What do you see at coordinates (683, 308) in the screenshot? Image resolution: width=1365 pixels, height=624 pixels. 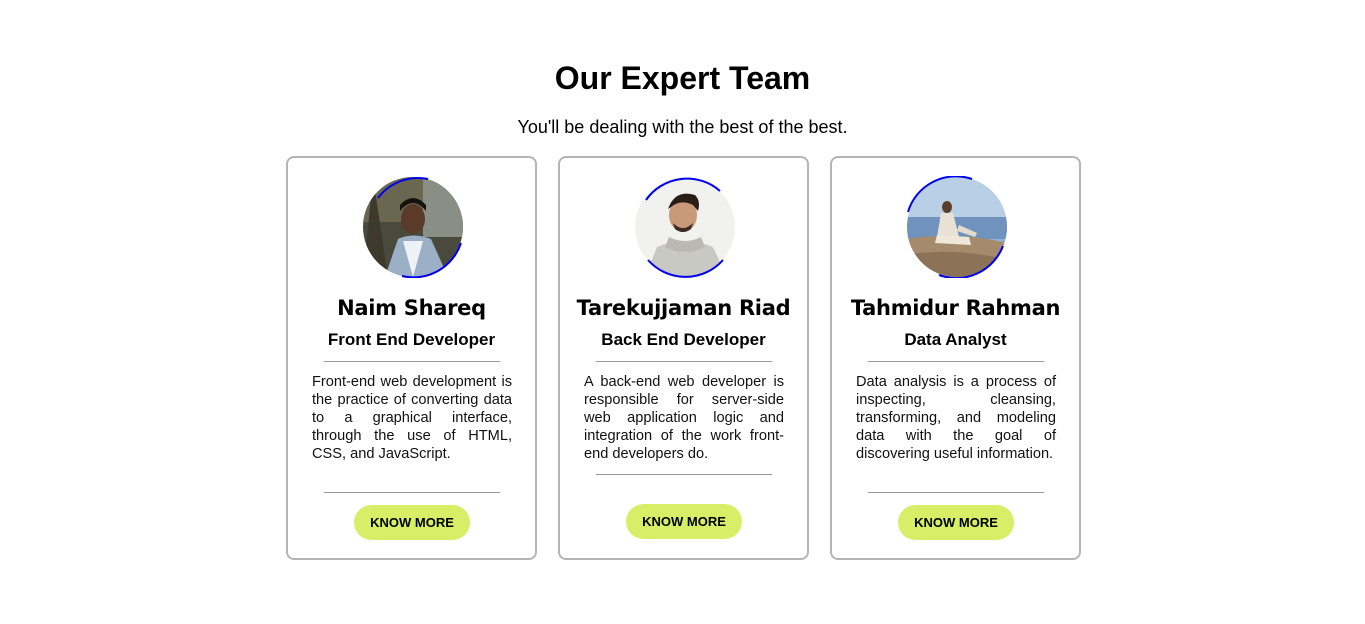 I see `member-name: Tarekujjaman Riad` at bounding box center [683, 308].